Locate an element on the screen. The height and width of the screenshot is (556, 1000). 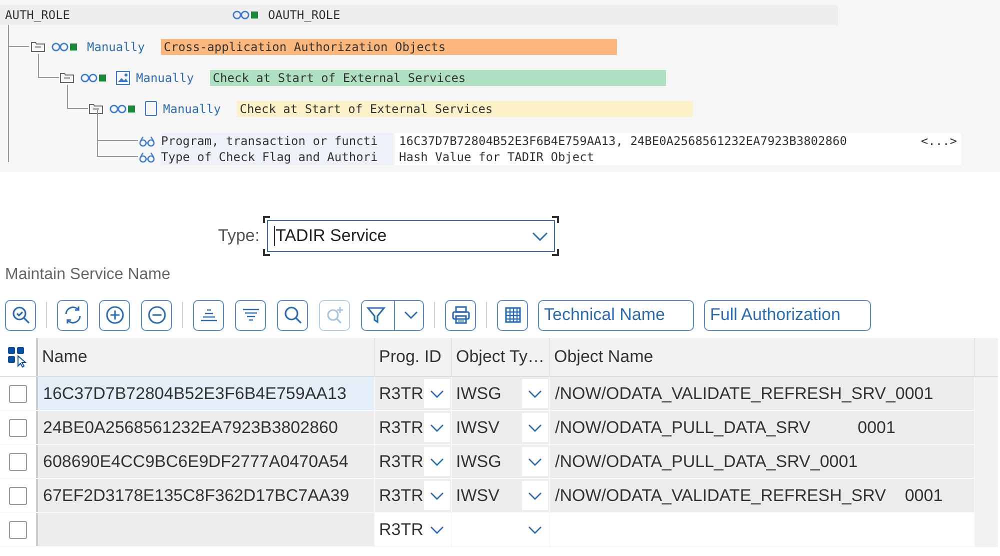
type-label: Type: is located at coordinates (239, 236).